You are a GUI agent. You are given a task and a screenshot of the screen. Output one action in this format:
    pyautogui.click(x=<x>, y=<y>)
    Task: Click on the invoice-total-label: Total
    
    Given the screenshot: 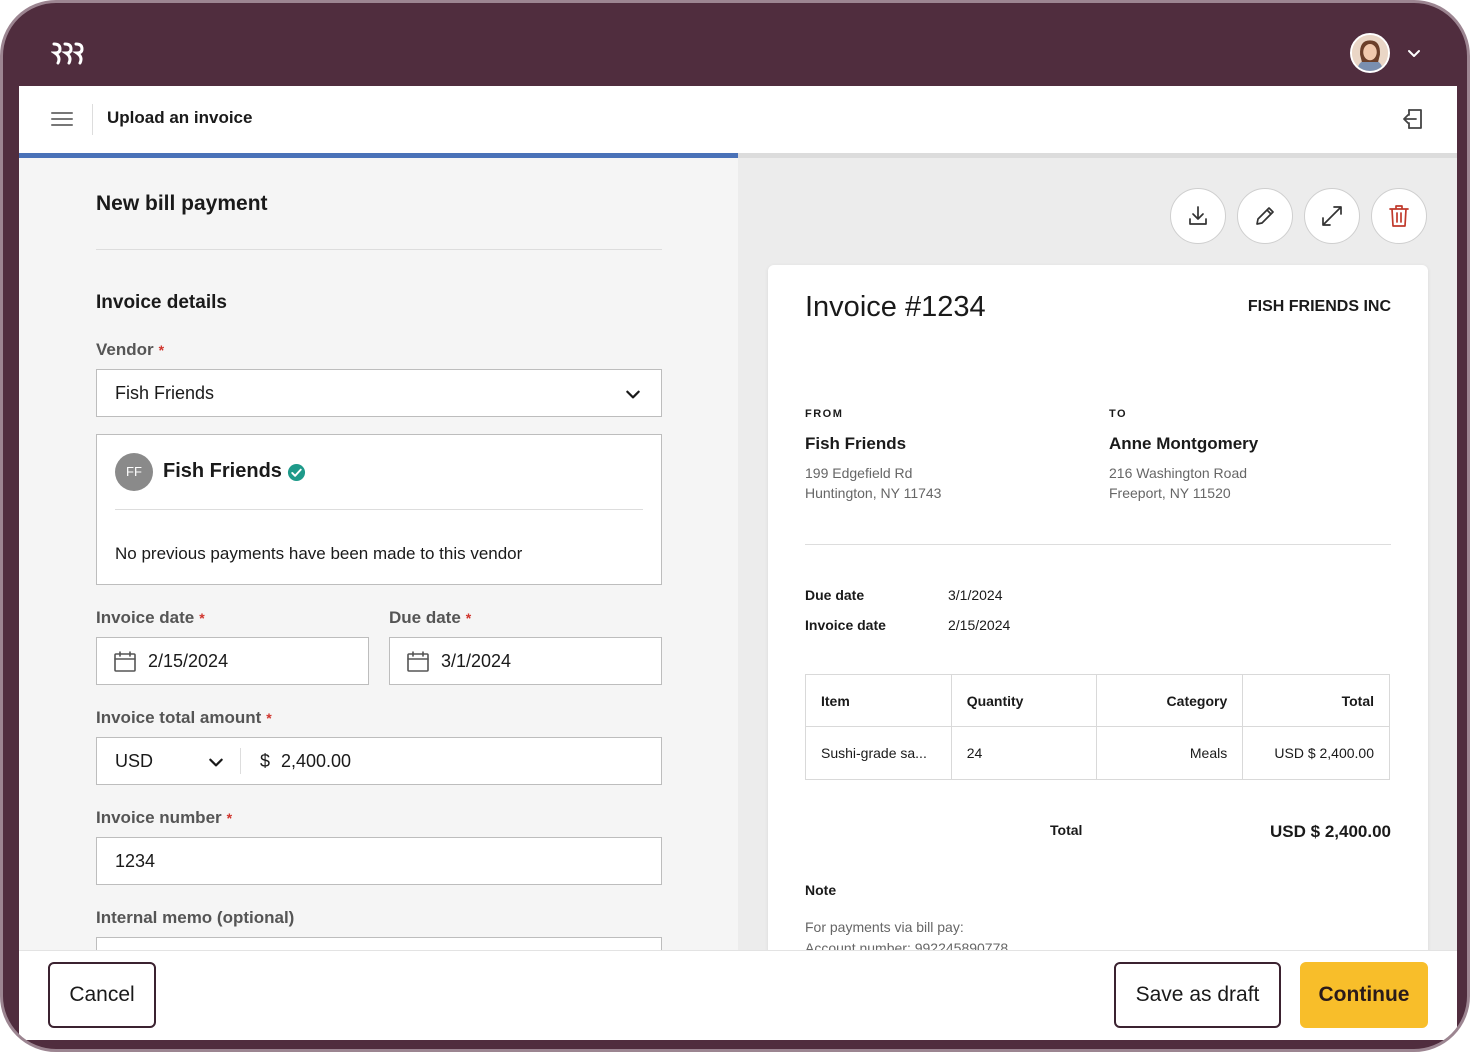 What is the action you would take?
    pyautogui.click(x=1066, y=830)
    